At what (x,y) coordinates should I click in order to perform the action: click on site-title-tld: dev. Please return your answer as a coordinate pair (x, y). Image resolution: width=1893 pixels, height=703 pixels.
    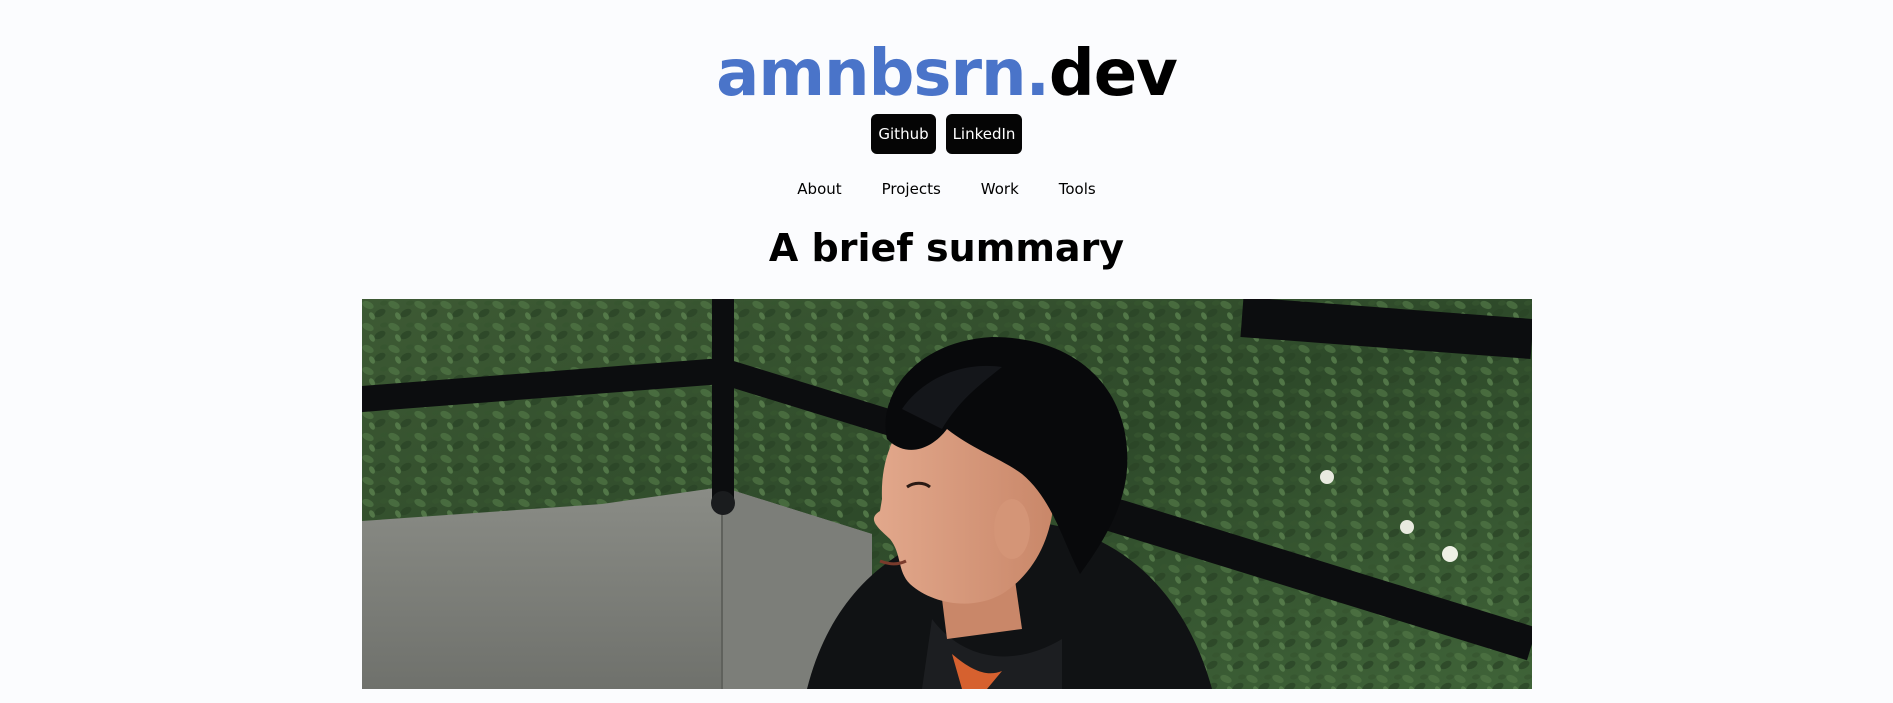
    Looking at the image, I should click on (1113, 74).